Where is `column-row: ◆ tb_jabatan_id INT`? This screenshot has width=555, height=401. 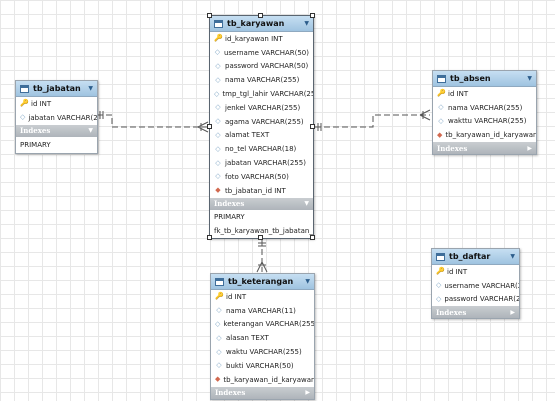
column-row: ◆ tb_jabatan_id INT is located at coordinates (261, 191).